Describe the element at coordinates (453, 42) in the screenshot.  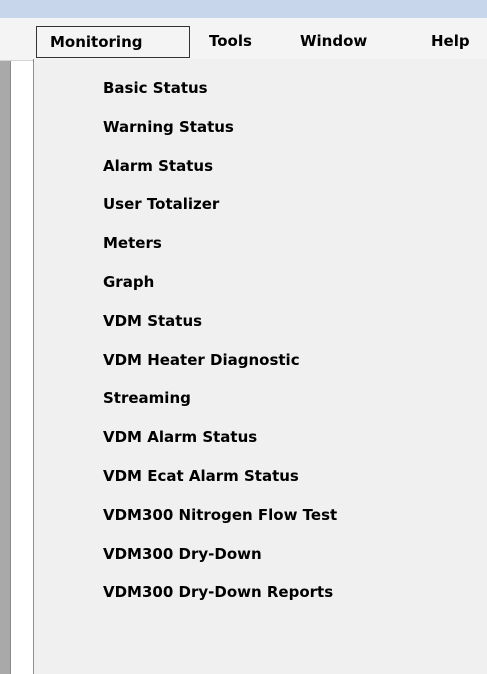
I see `menu-help: Help` at that location.